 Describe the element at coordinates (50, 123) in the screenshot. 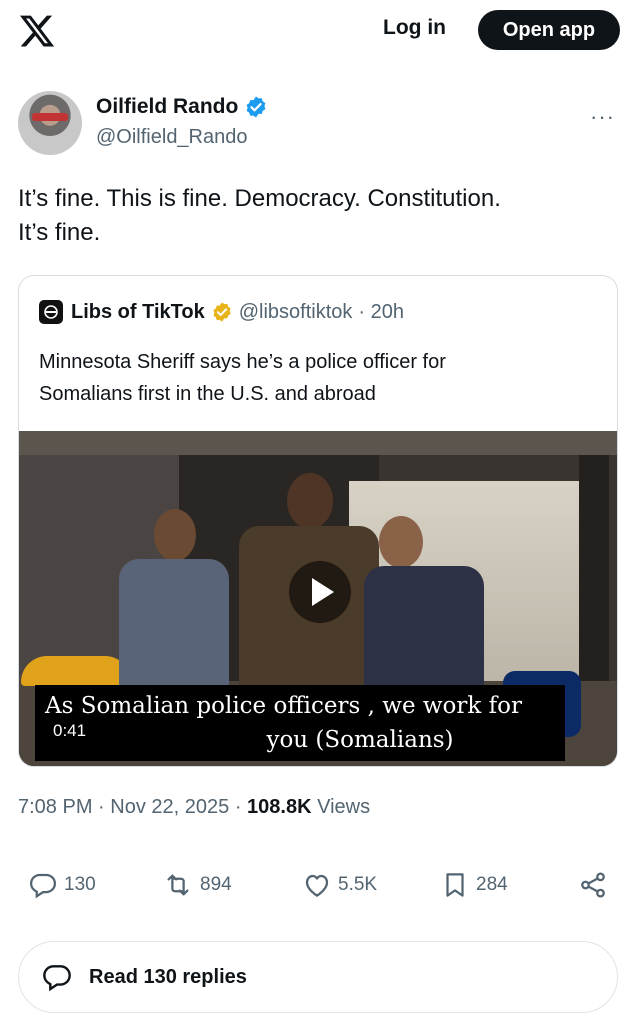

I see `author-avatar` at that location.